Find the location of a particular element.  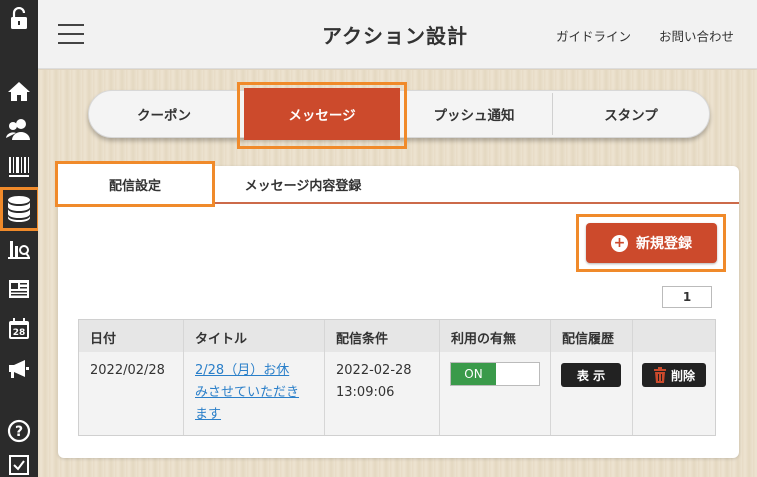

analytics-icon is located at coordinates (19, 249).